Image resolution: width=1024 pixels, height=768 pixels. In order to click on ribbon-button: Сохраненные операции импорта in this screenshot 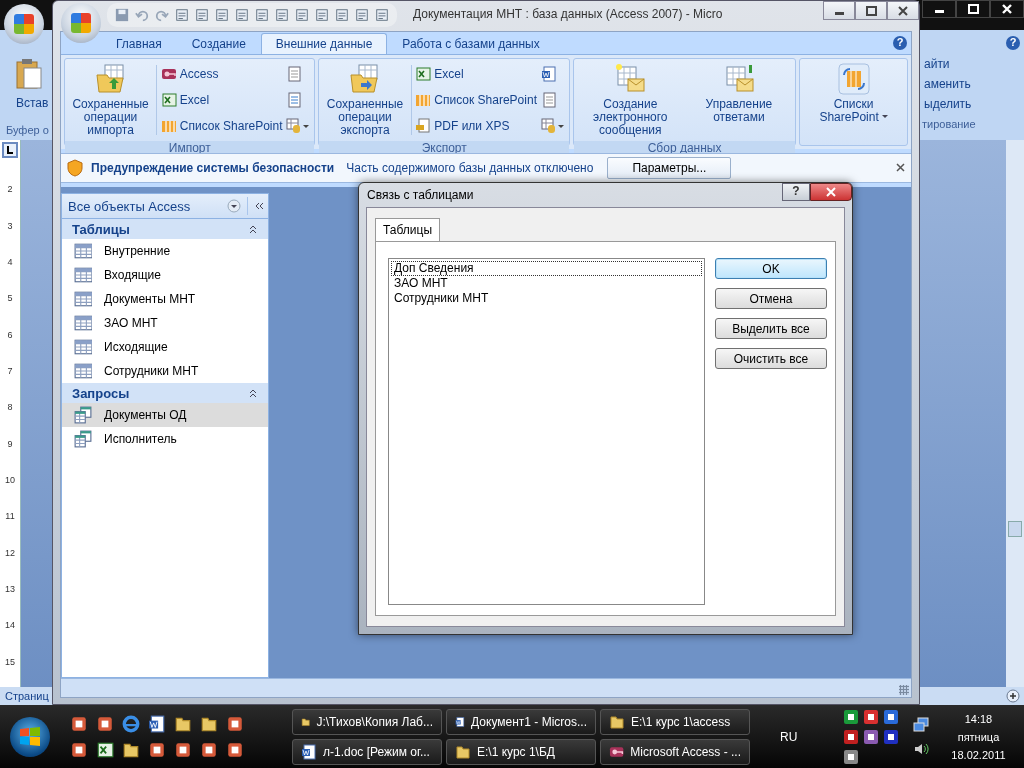, I will do `click(111, 100)`.